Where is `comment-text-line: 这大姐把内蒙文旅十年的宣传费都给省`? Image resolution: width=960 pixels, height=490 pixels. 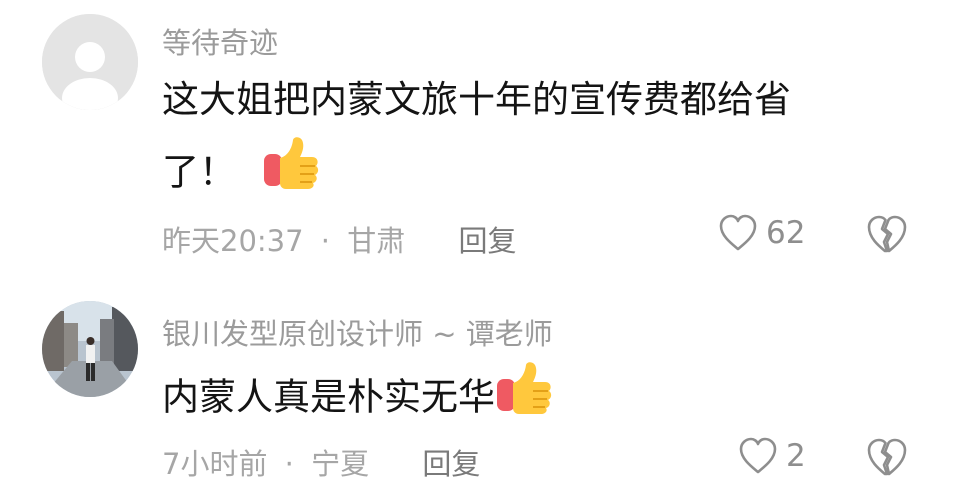
comment-text-line: 这大姐把内蒙文旅十年的宣传费都给省 is located at coordinates (476, 99).